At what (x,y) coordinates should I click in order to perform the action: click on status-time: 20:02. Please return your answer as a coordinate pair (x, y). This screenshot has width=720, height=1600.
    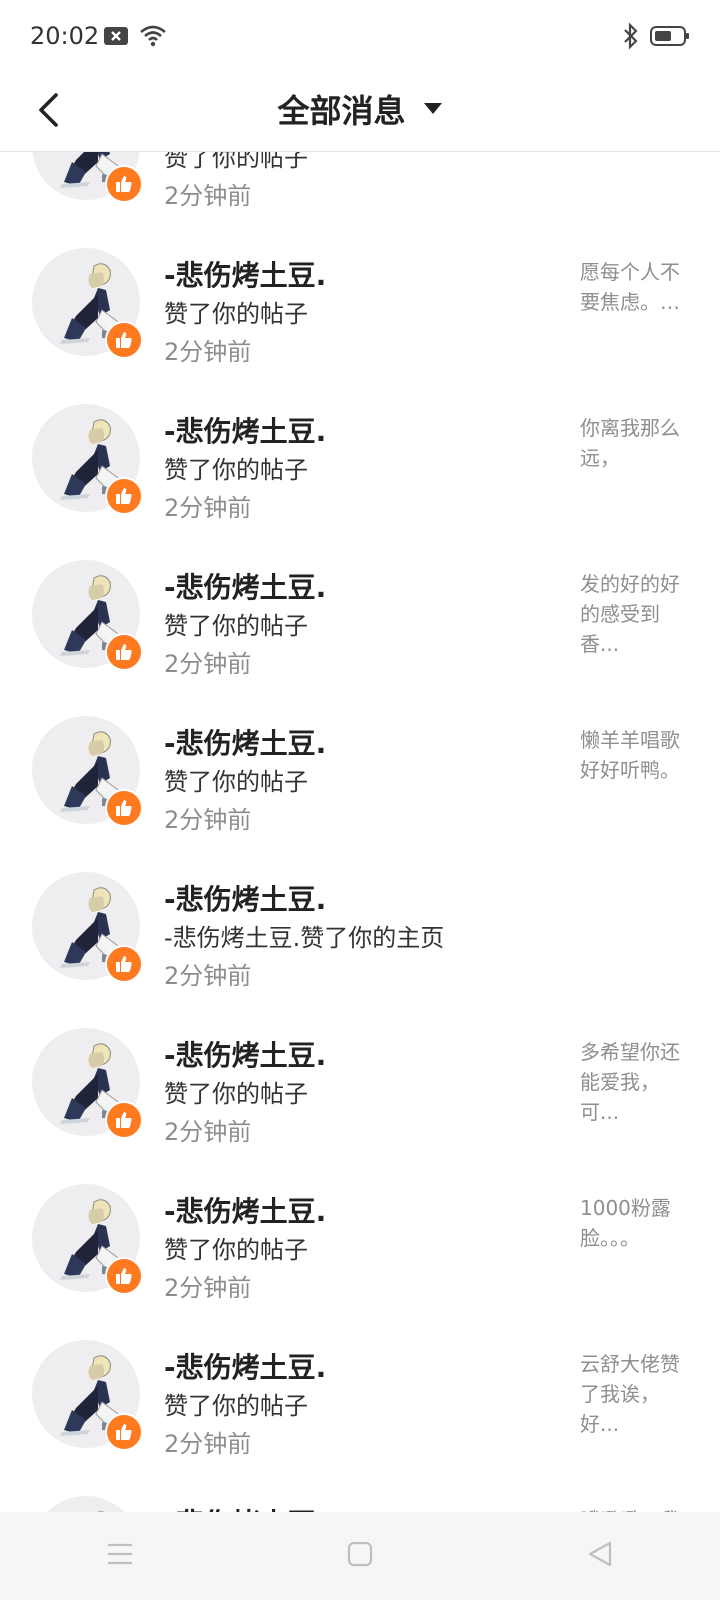
    Looking at the image, I should click on (65, 36).